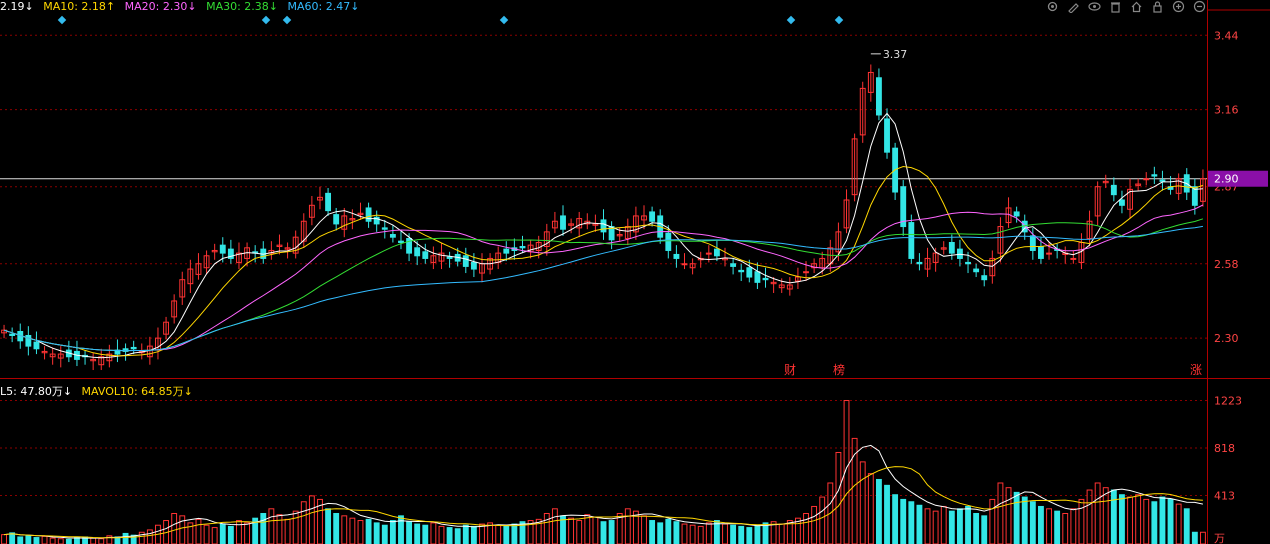 The image size is (1270, 544). I want to click on volume-tick-label: 1223, so click(1228, 401).